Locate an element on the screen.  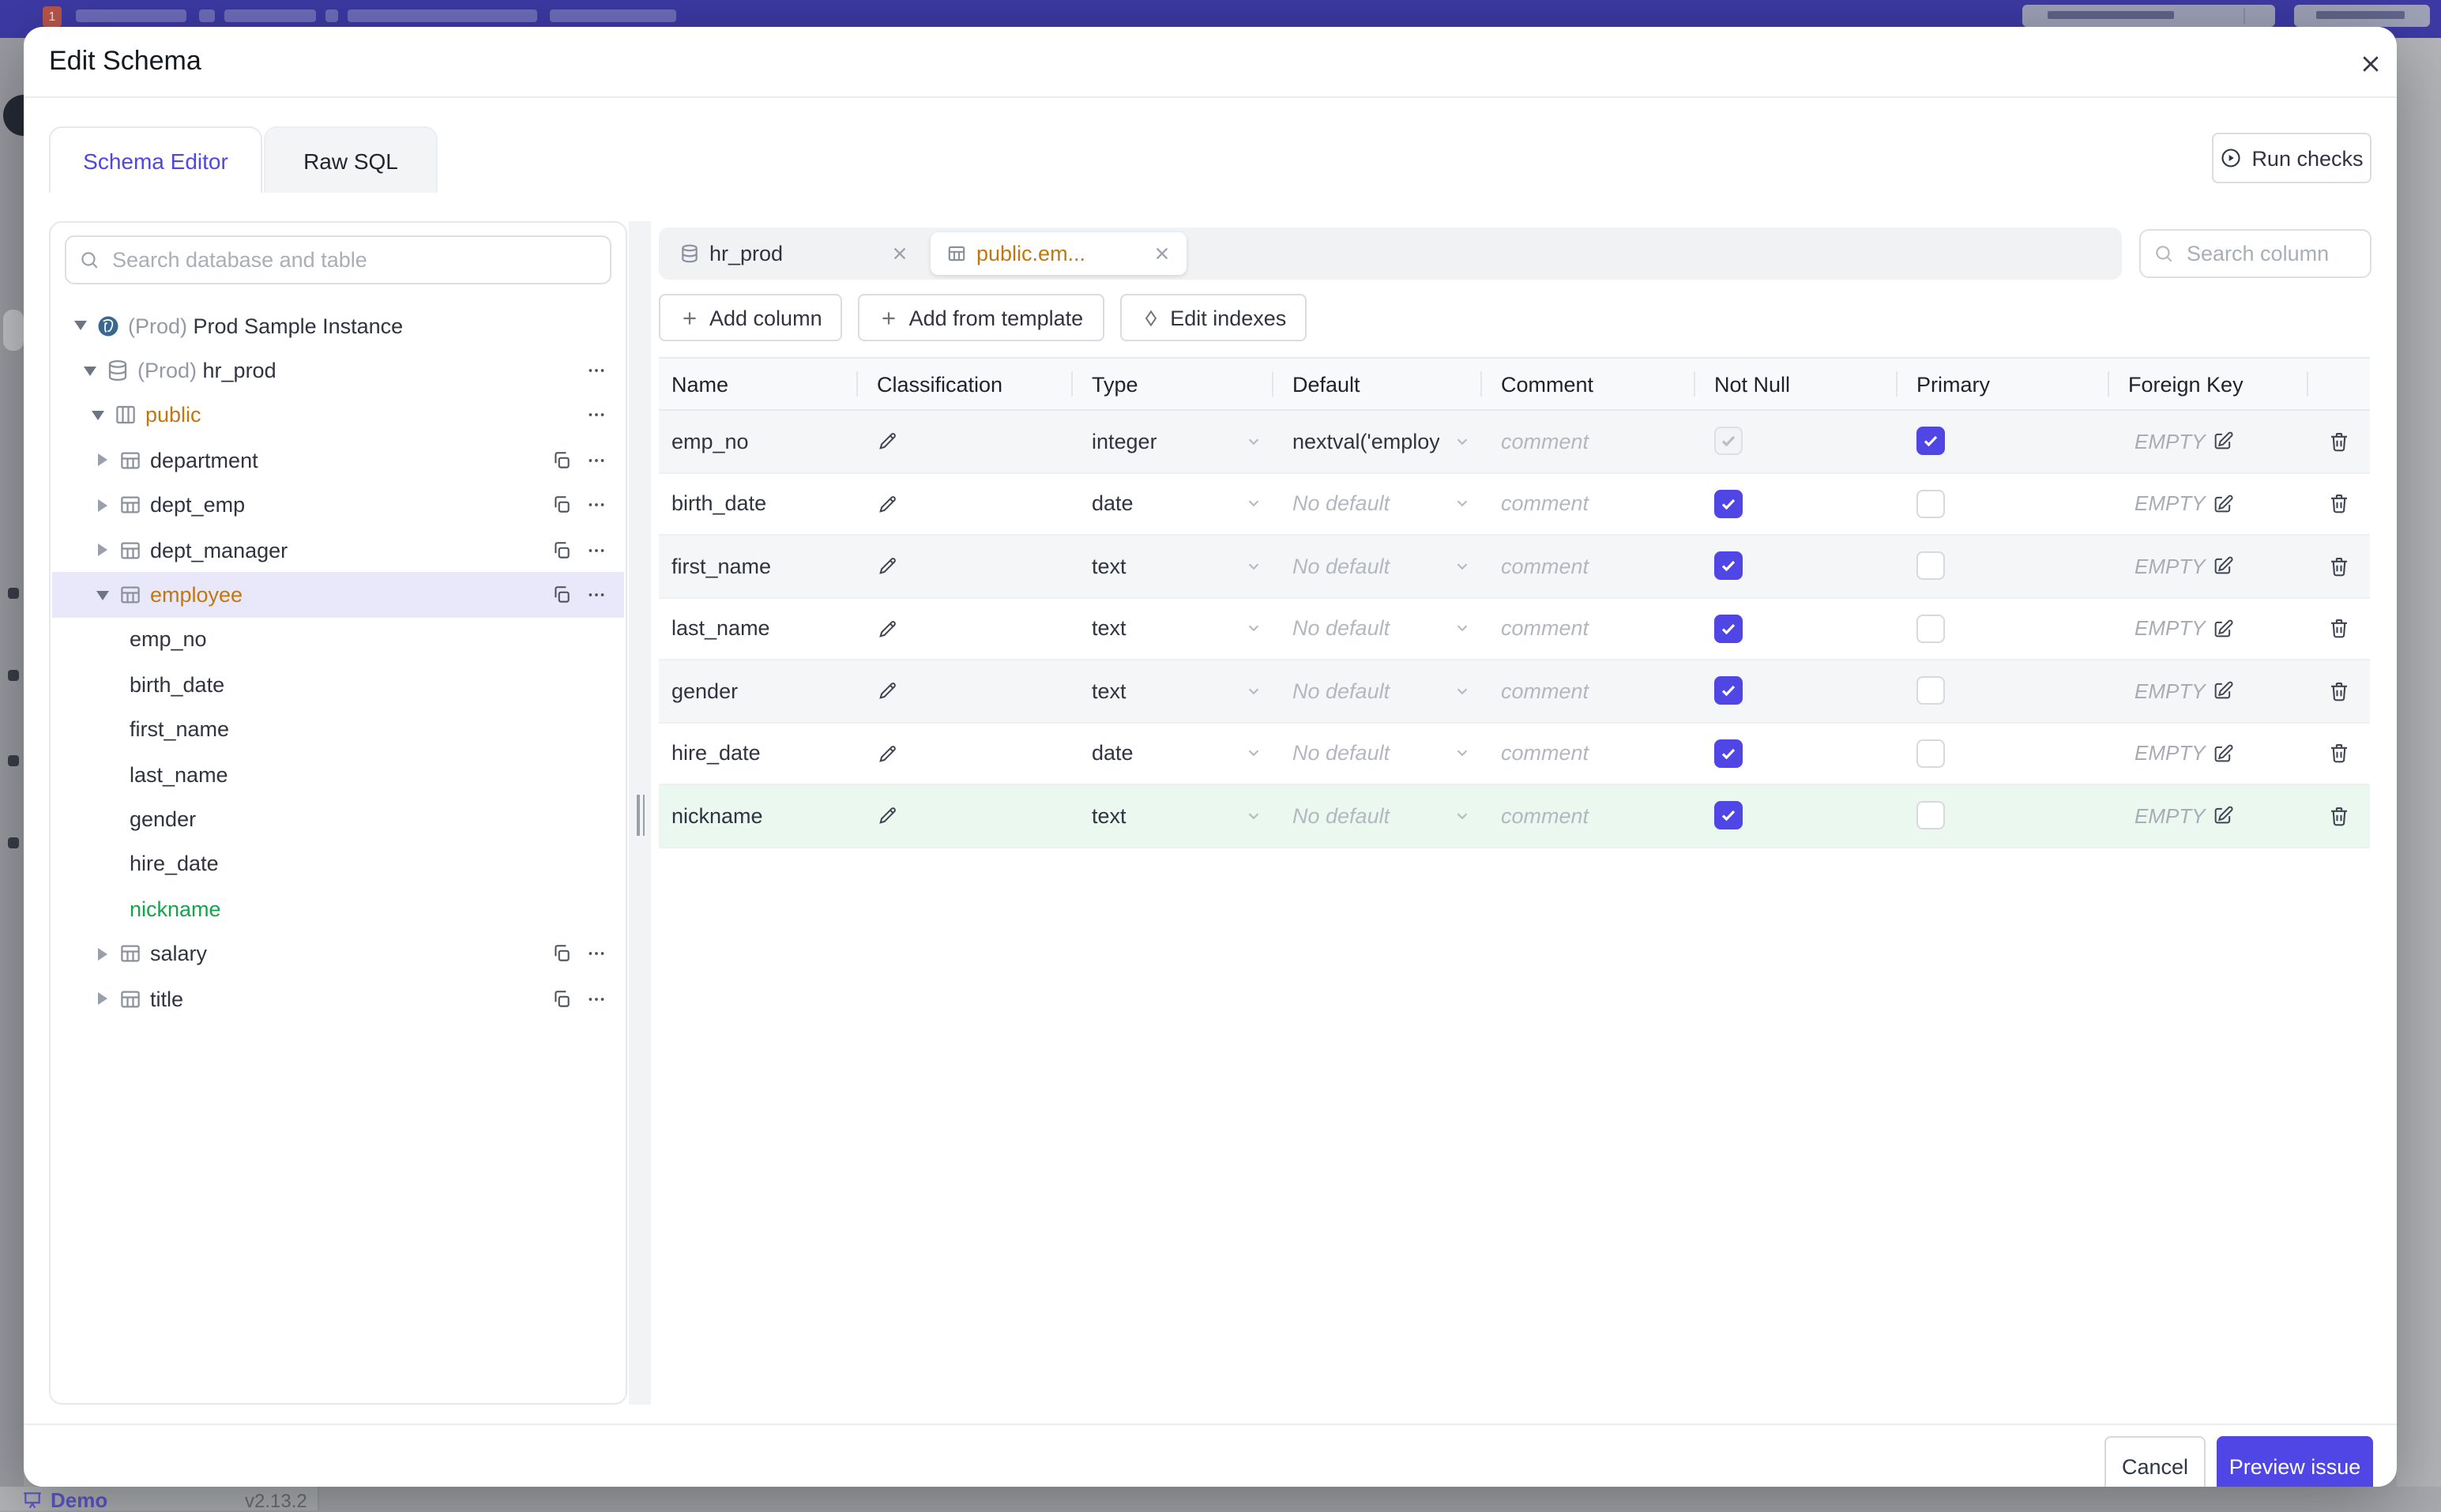
tab-raw-sql: Raw SQL is located at coordinates (351, 159).